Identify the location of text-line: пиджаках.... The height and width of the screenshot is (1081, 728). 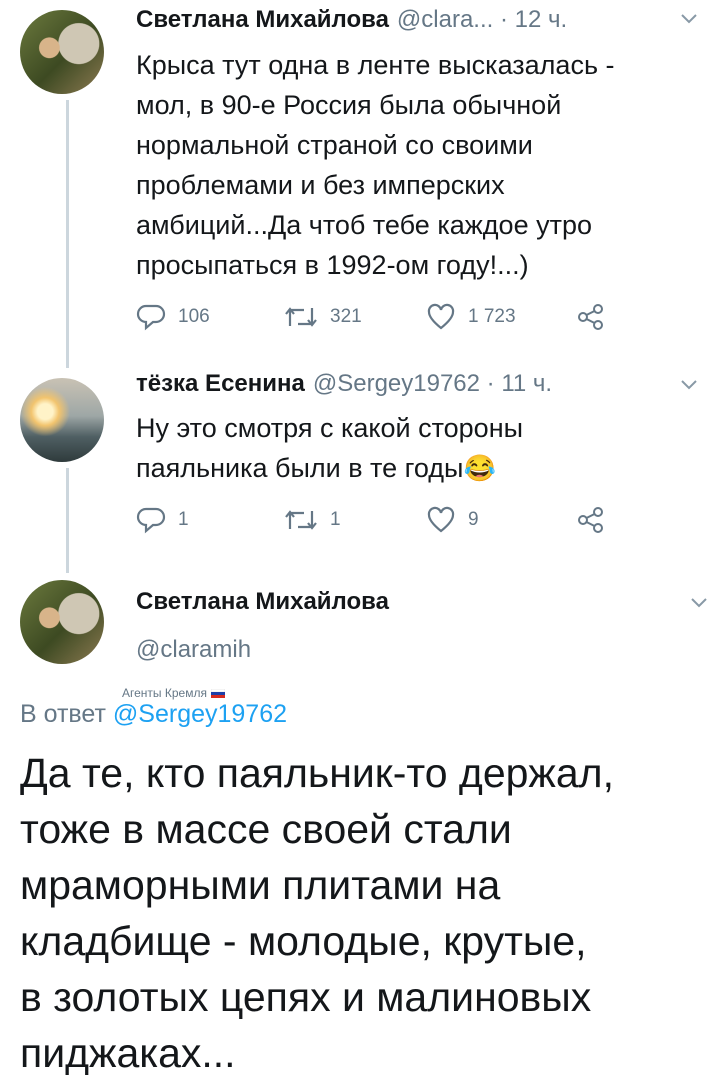
(128, 1053).